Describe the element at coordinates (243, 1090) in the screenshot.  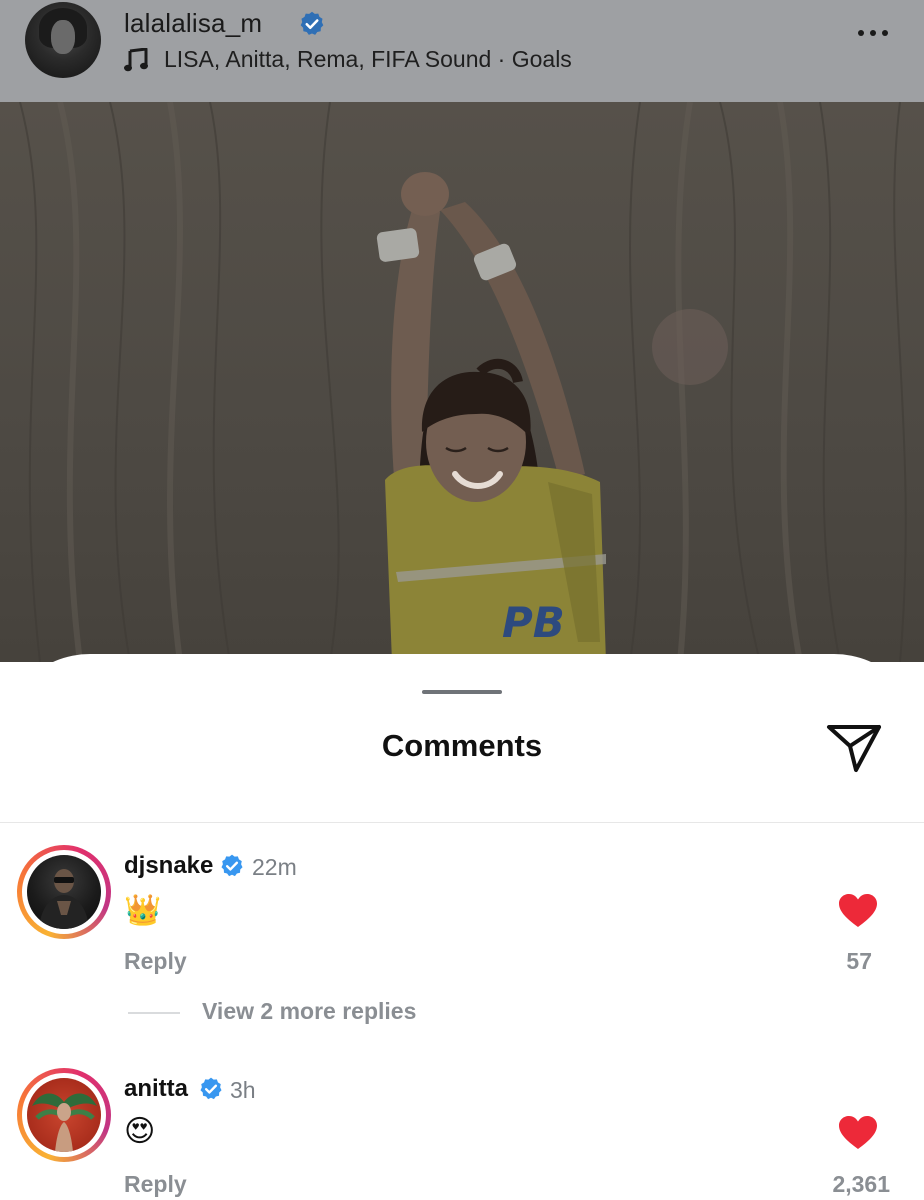
I see `comment-time: 3h` at that location.